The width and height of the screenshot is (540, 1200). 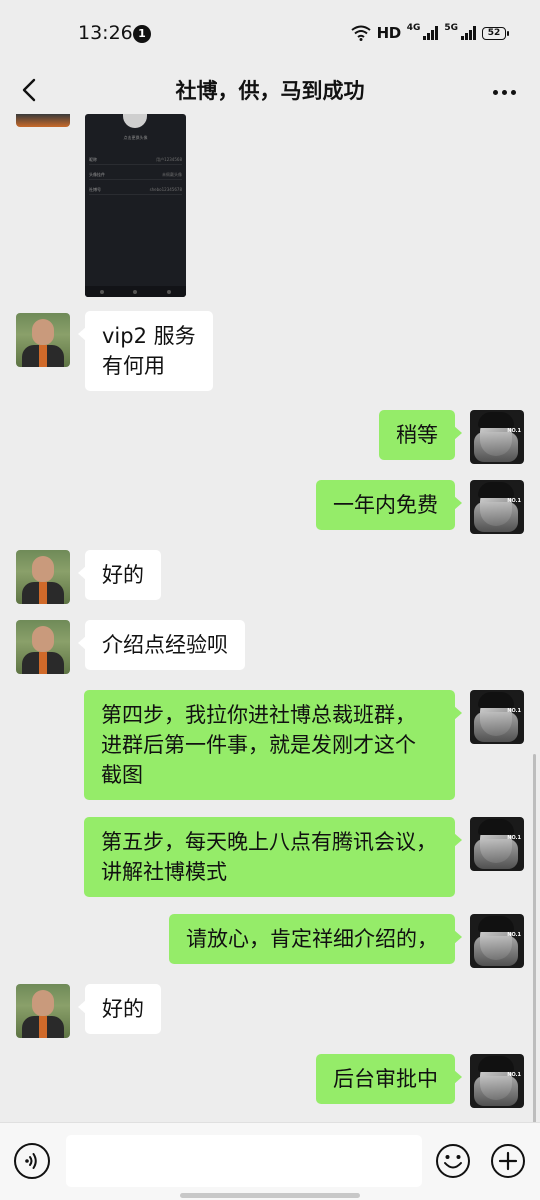 I want to click on status-time: 13:26, so click(x=105, y=33).